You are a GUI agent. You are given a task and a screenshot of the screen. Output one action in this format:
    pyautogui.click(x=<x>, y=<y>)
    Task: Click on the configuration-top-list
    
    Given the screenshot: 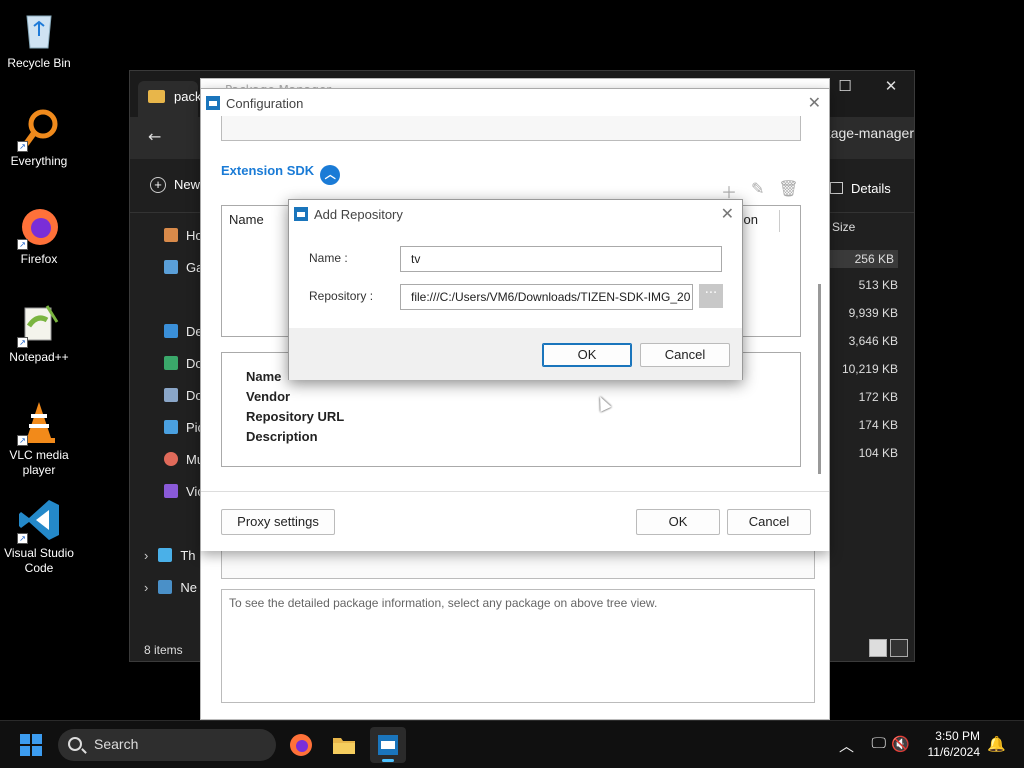 What is the action you would take?
    pyautogui.click(x=511, y=128)
    